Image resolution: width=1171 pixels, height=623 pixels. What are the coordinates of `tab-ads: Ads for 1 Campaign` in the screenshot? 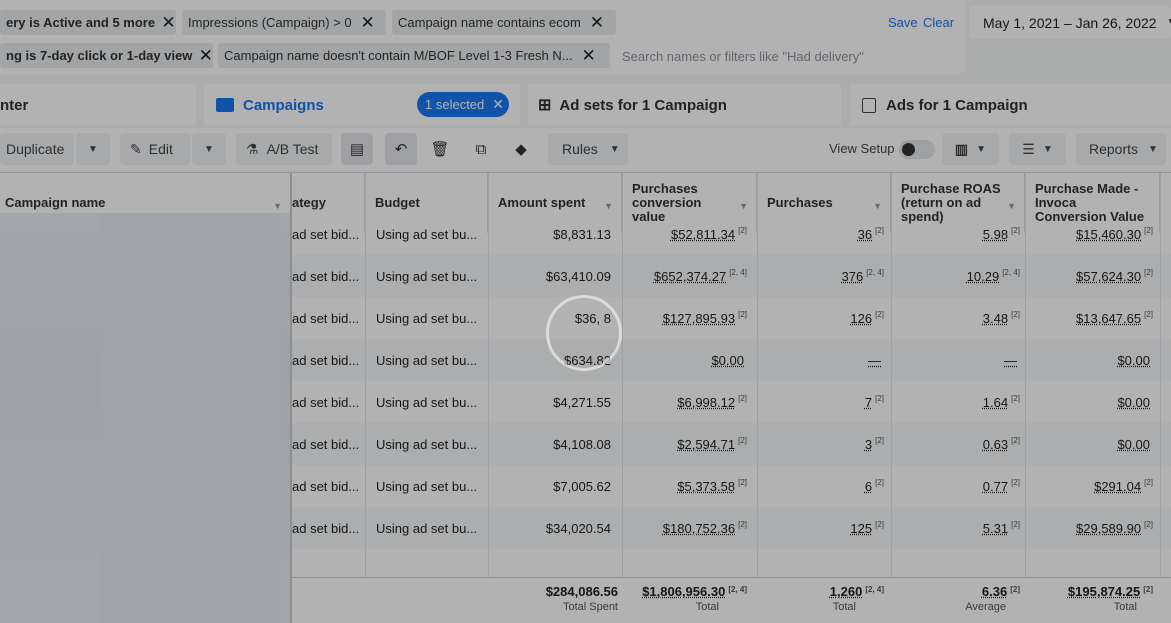 It's located at (1010, 105).